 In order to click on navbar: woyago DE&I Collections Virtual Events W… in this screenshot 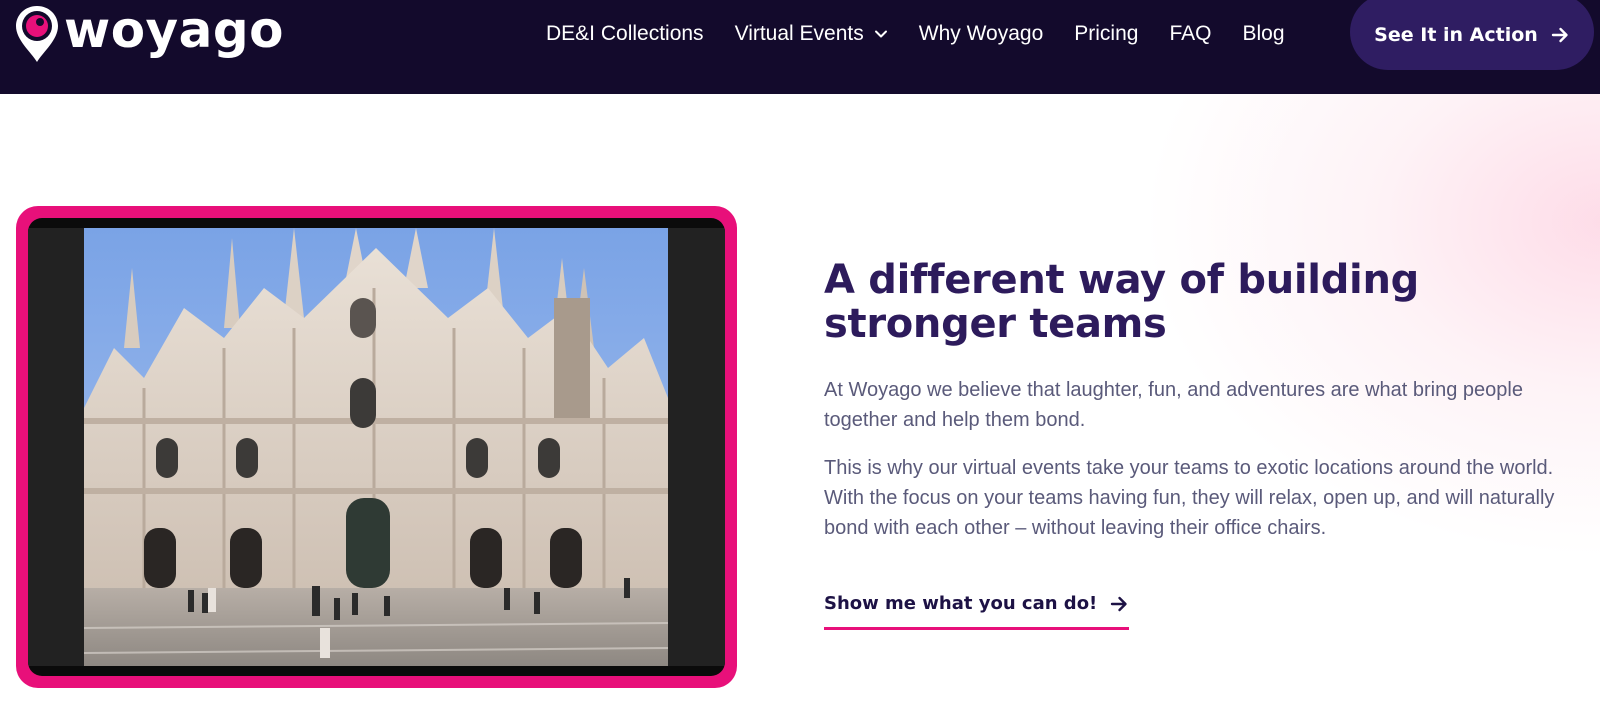, I will do `click(800, 47)`.